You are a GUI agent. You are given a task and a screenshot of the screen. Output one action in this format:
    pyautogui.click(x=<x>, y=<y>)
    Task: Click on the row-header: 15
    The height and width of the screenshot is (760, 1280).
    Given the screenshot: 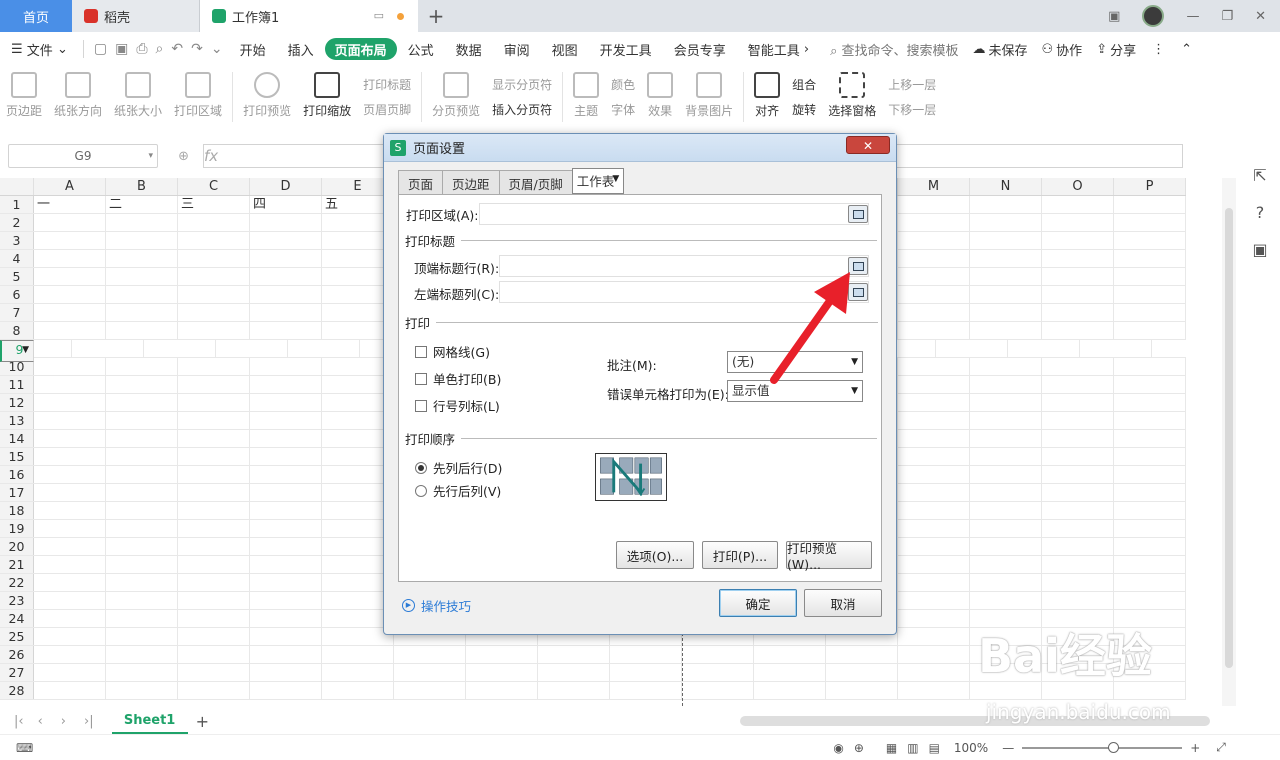 What is the action you would take?
    pyautogui.click(x=17, y=456)
    